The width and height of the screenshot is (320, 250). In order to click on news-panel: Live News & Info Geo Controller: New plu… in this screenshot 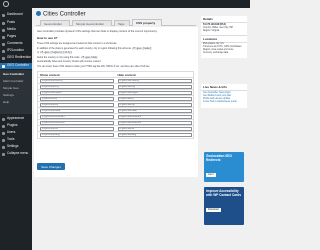, I will do `click(224, 96)`.